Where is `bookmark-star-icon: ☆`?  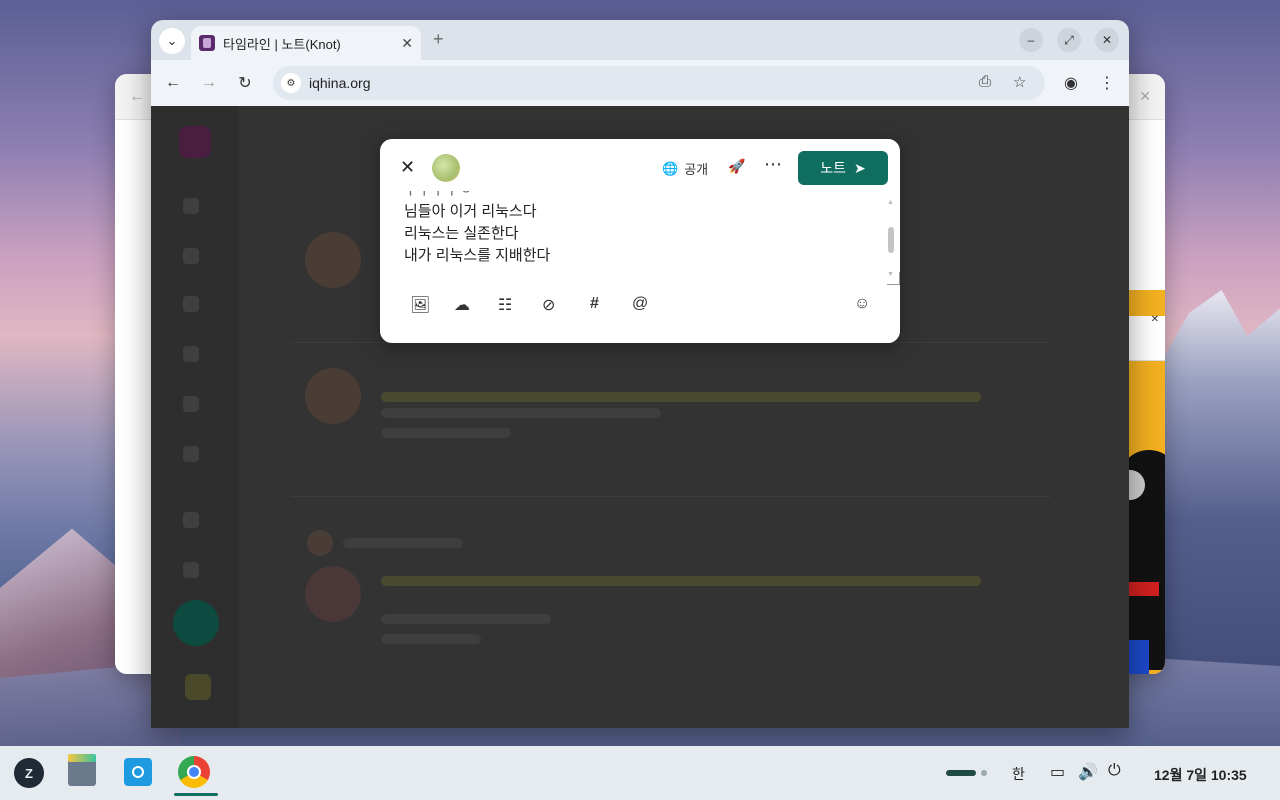
bookmark-star-icon: ☆ is located at coordinates (1019, 82).